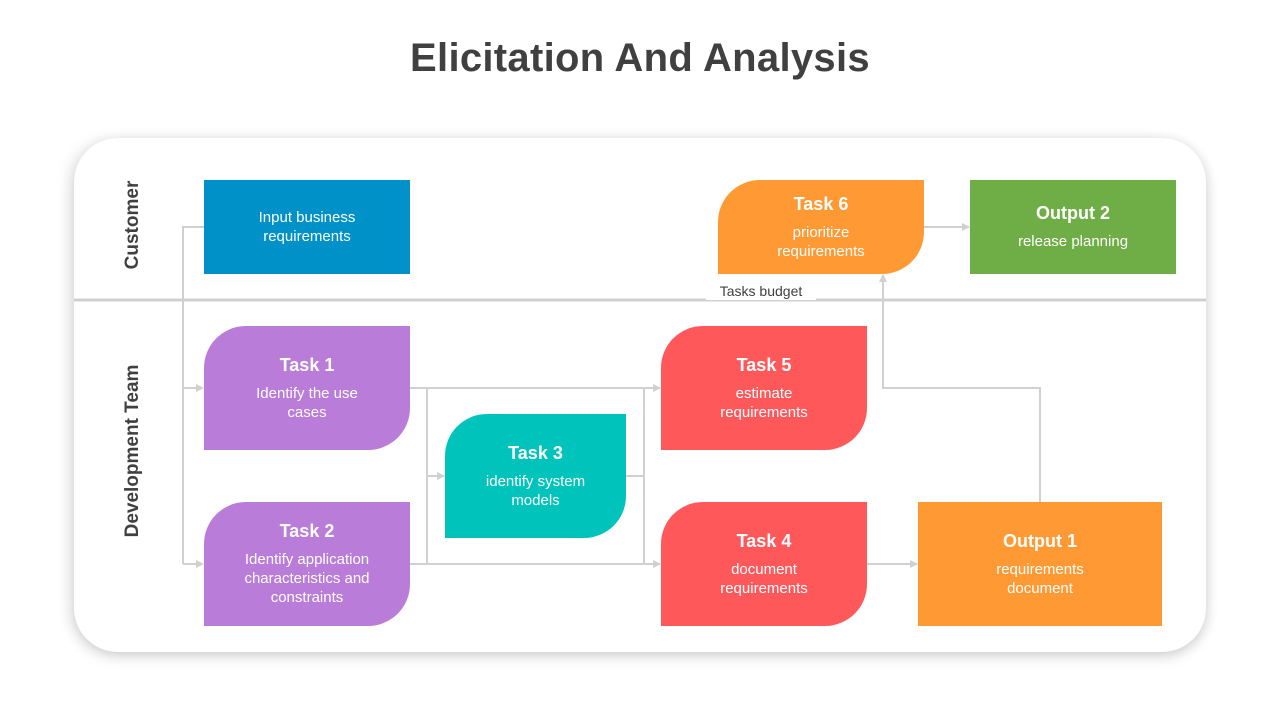  I want to click on input-desc: Input business requirements, so click(307, 227).